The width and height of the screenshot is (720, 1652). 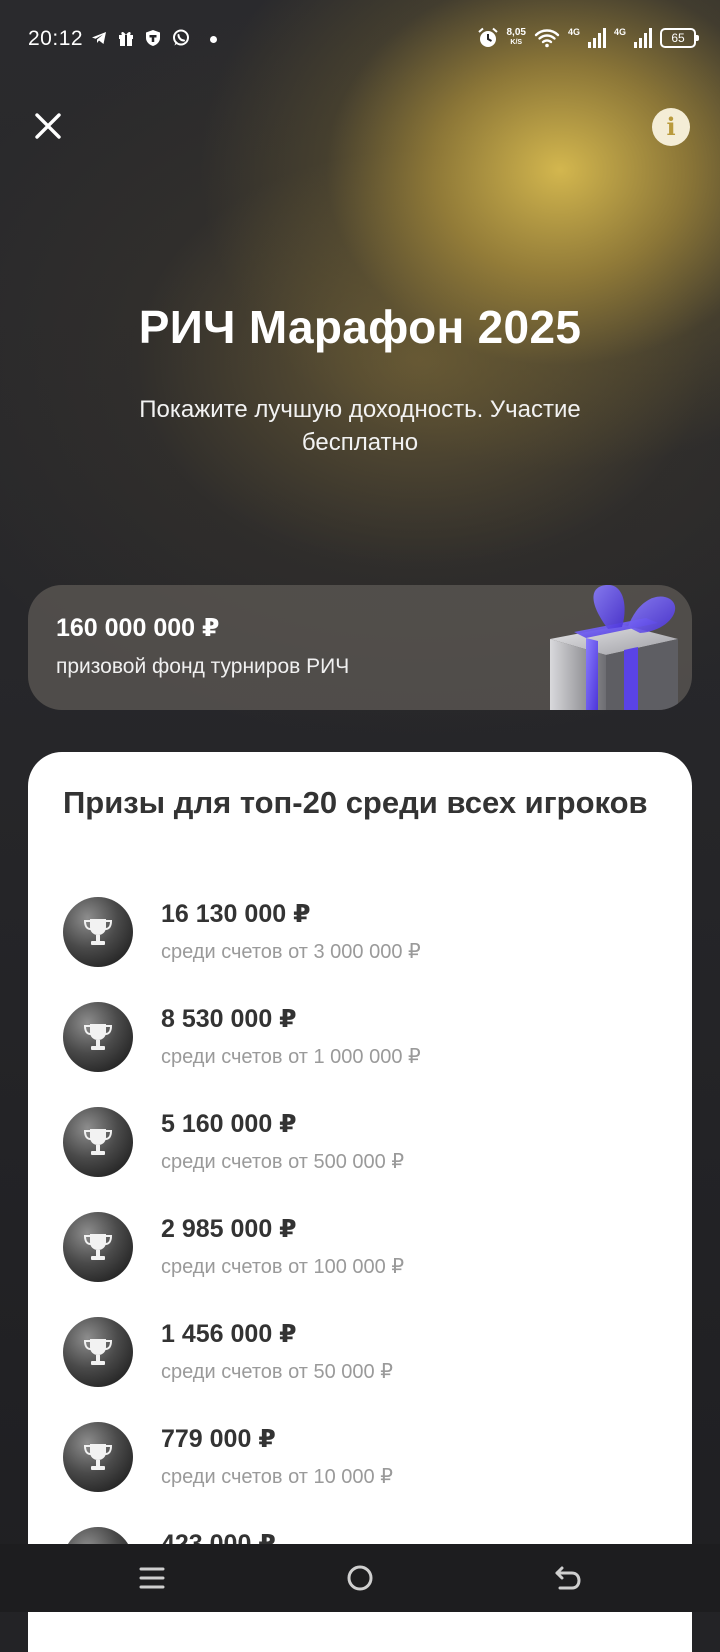 What do you see at coordinates (487, 37) in the screenshot?
I see `alarm-icon` at bounding box center [487, 37].